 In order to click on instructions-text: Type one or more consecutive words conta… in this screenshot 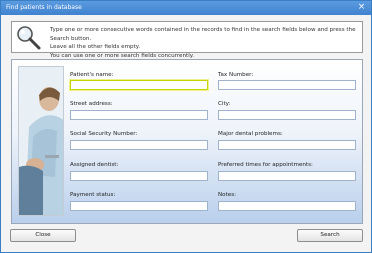, I will do `click(206, 43)`.